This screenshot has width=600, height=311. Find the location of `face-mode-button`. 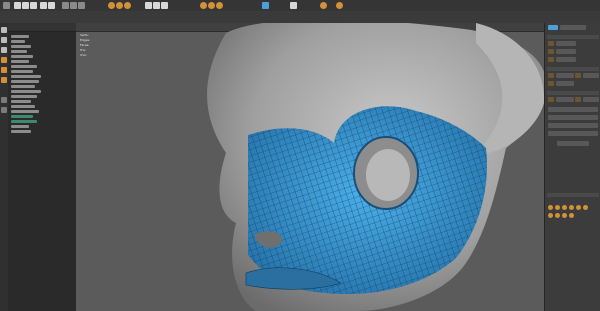

face-mode-button is located at coordinates (566, 59).